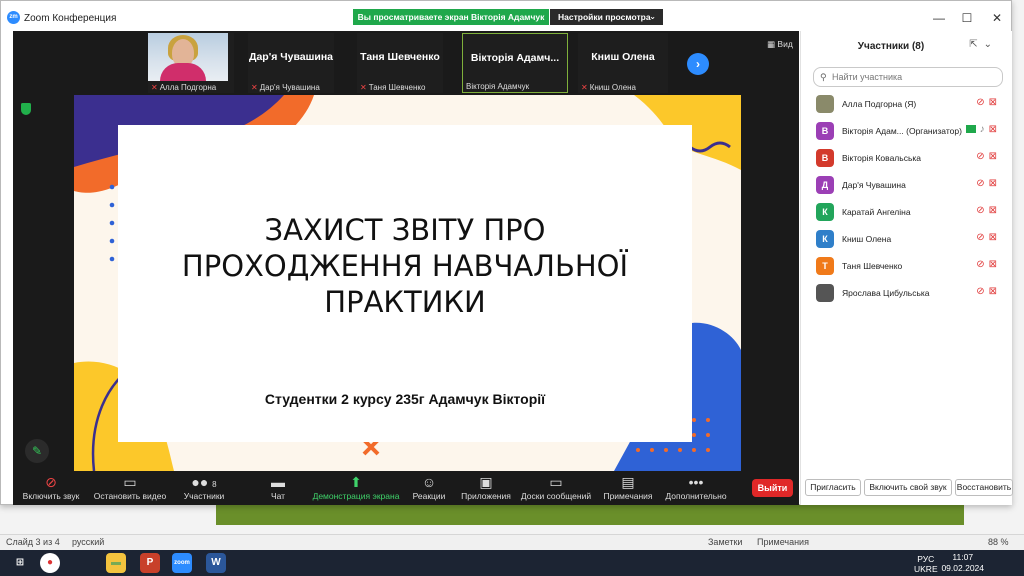 This screenshot has height=576, width=1024. I want to click on participant-row: Алла Подгорна (Я) ⊘⊠, so click(907, 104).